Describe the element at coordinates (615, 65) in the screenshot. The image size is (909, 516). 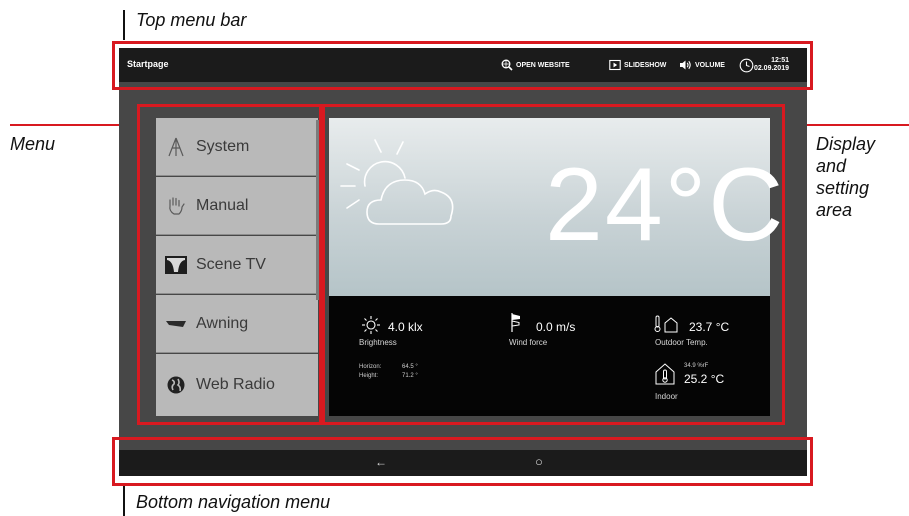
I see `slideshow-icon` at that location.